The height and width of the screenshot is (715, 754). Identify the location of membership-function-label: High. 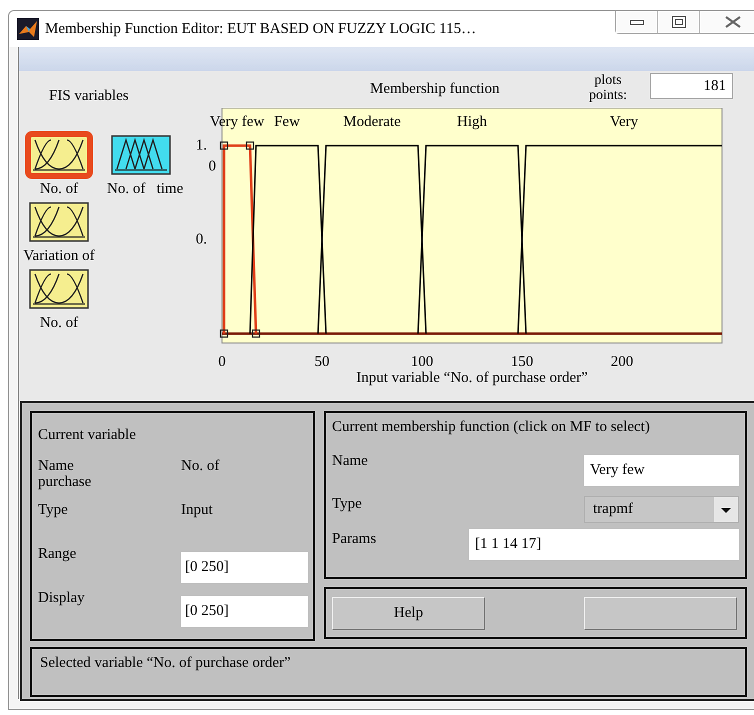
(472, 122).